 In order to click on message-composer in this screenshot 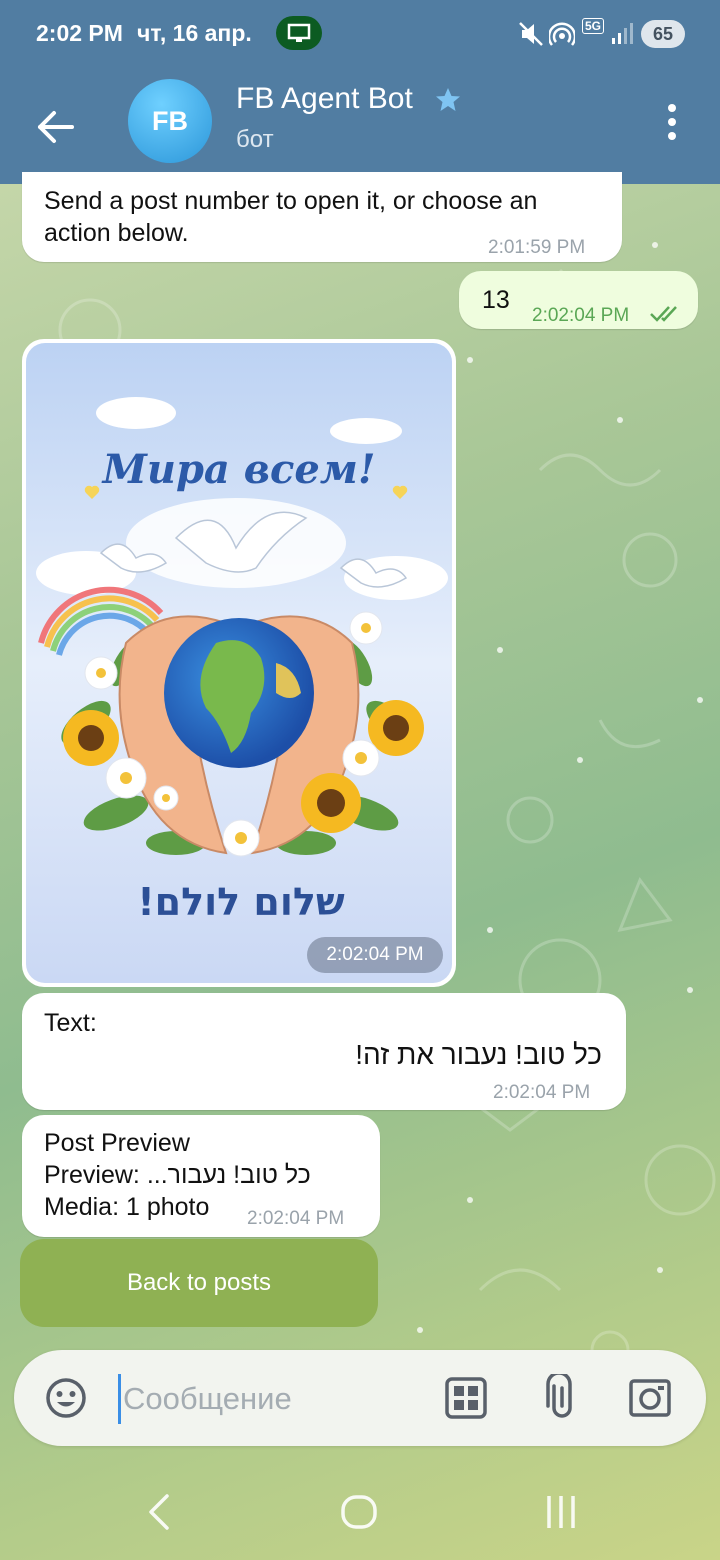, I will do `click(360, 1398)`.